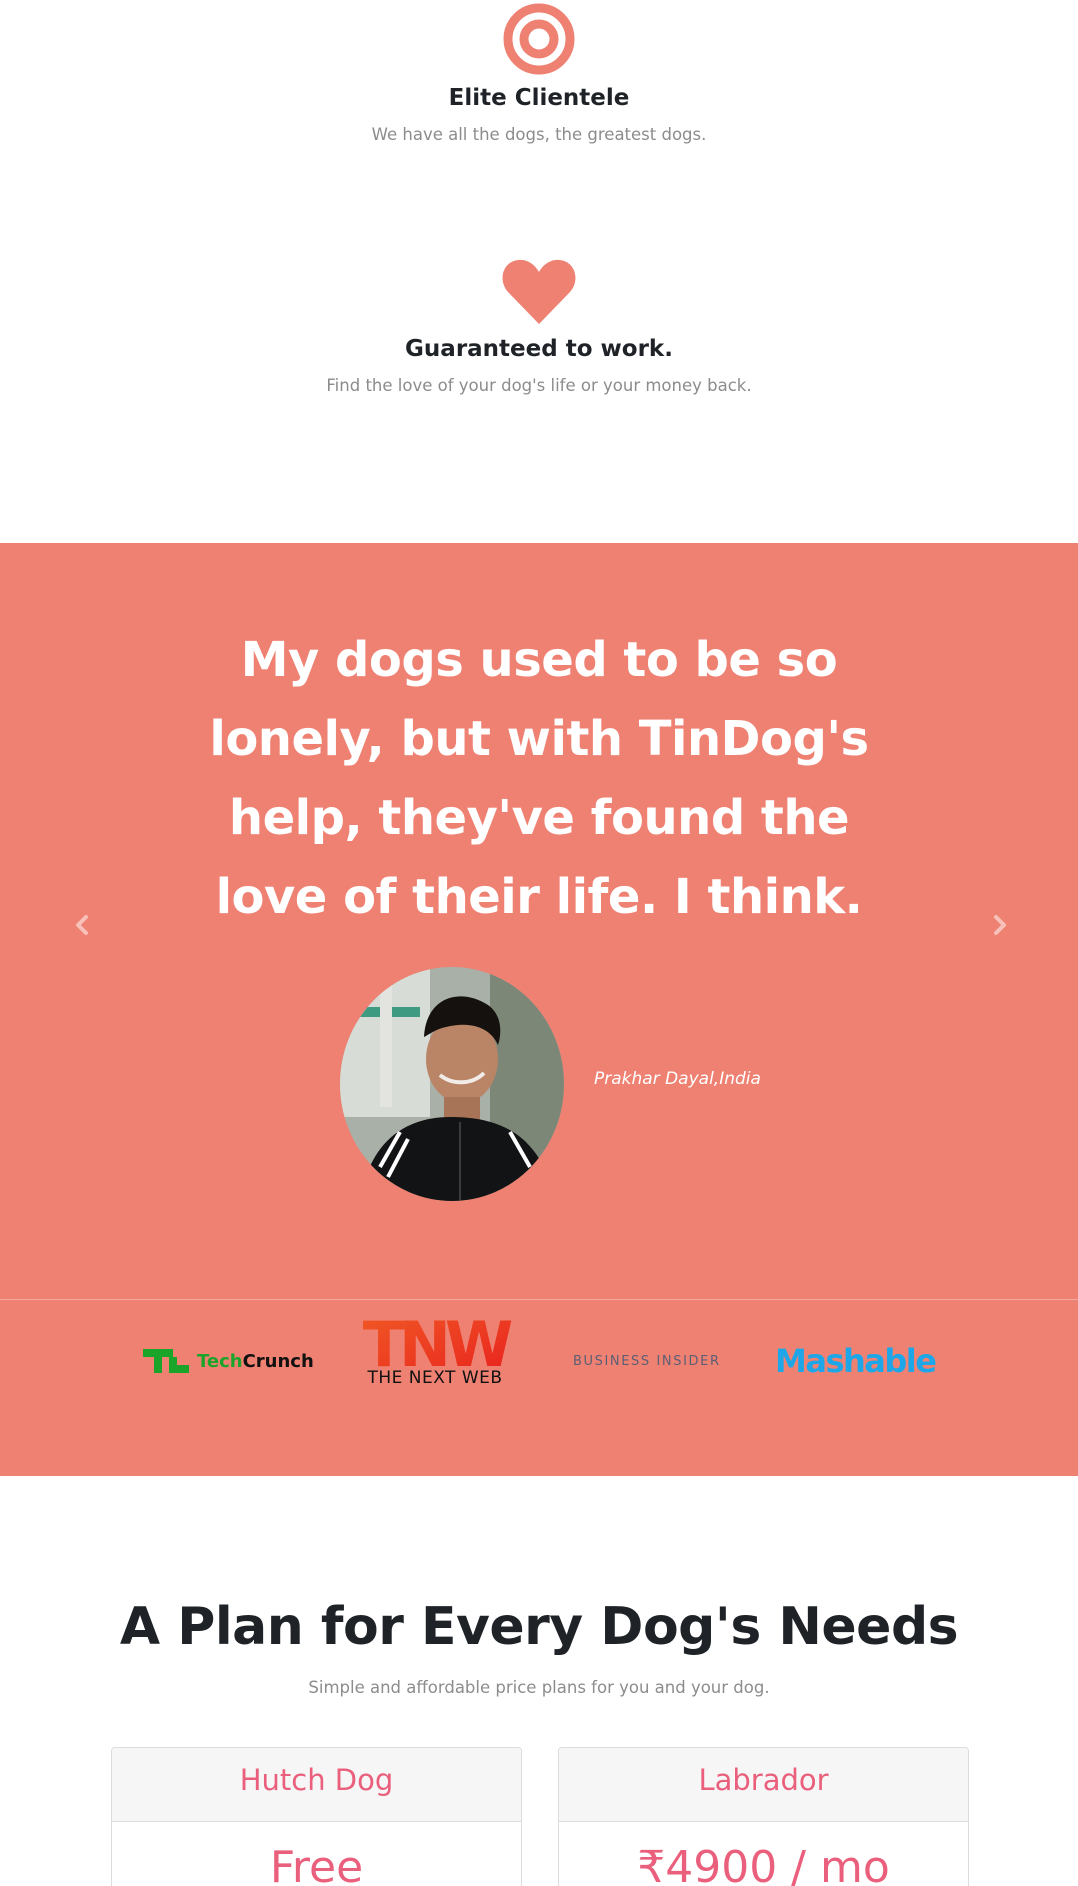  What do you see at coordinates (763, 1785) in the screenshot?
I see `plan-name: Labrador` at bounding box center [763, 1785].